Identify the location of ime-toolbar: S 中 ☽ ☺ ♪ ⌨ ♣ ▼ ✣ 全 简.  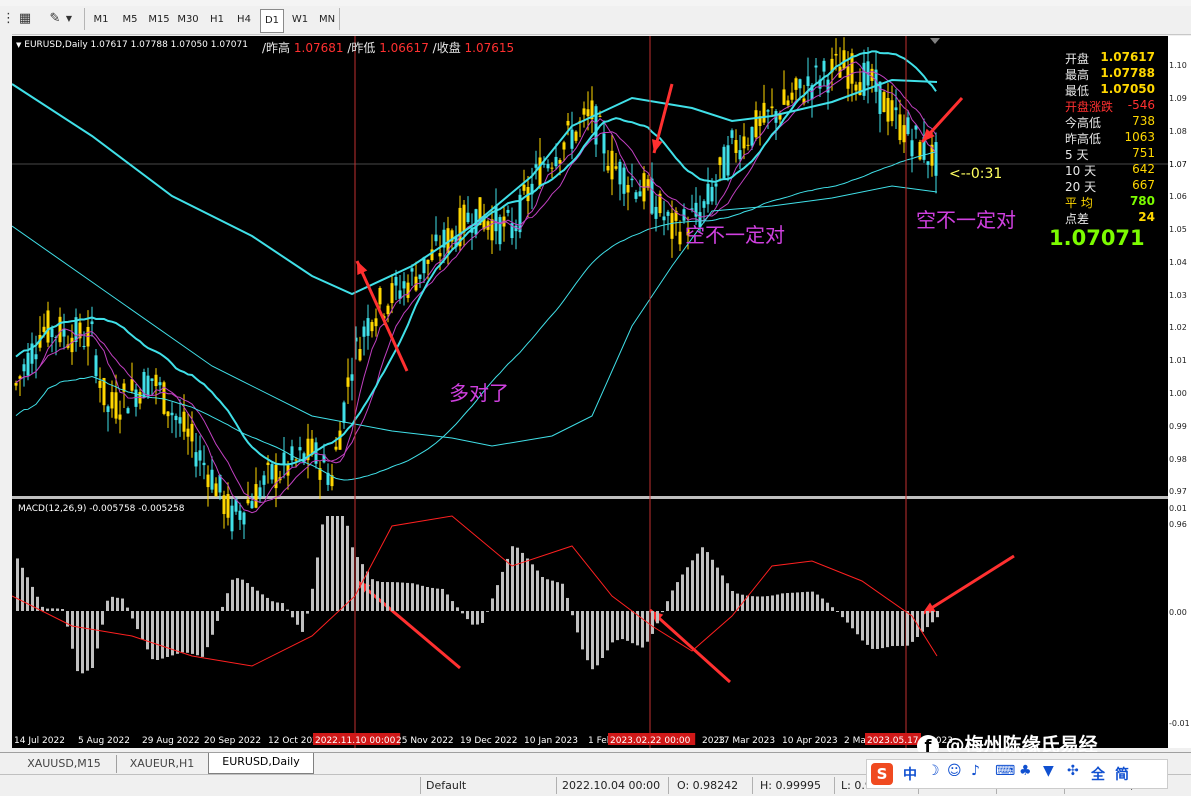
(1017, 774).